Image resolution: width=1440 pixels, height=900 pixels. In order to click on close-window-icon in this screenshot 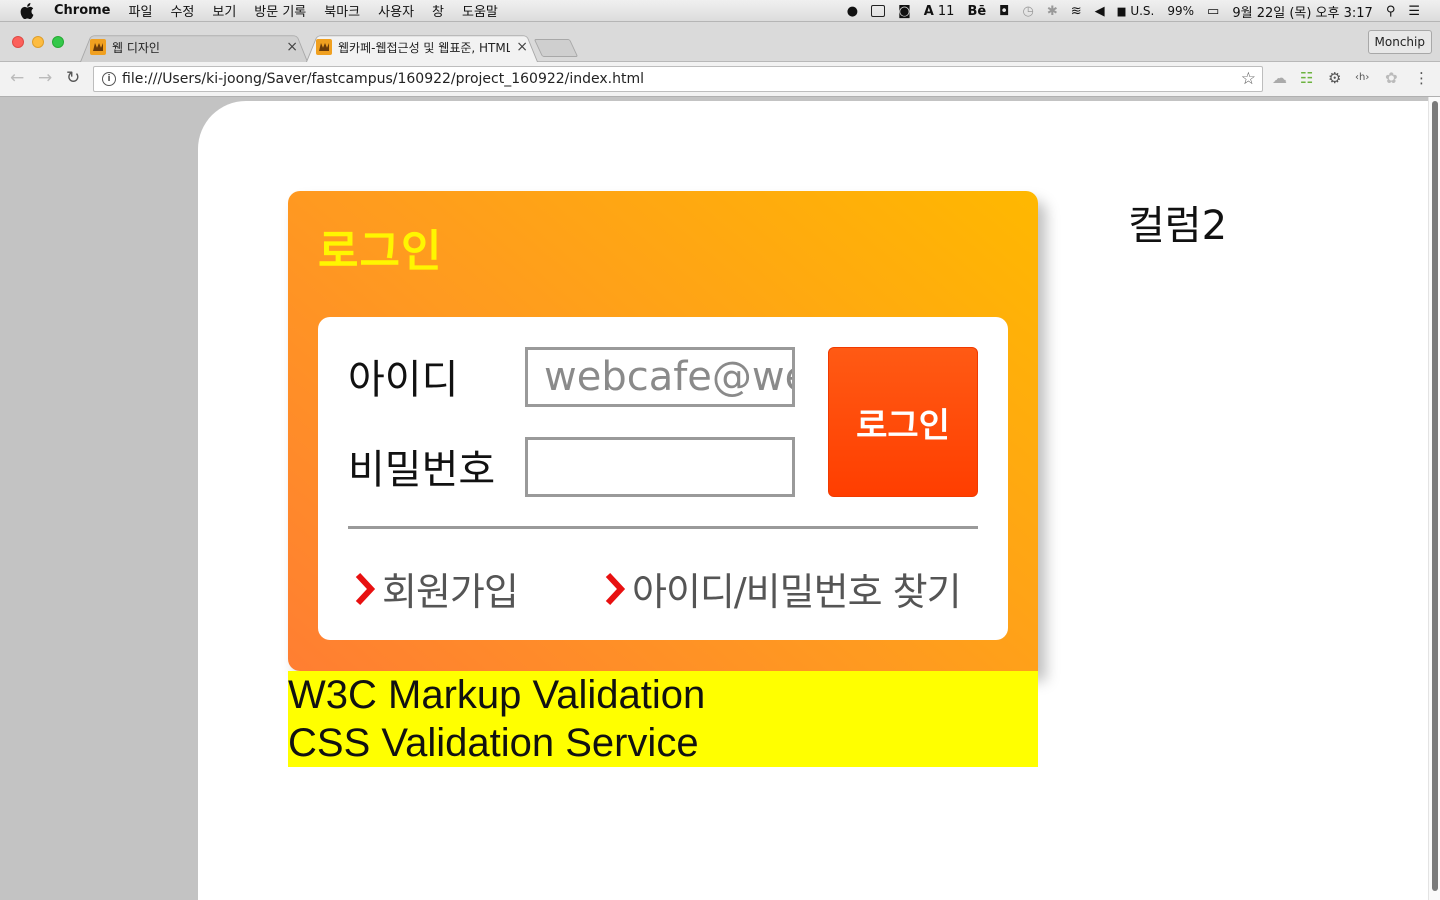, I will do `click(18, 42)`.